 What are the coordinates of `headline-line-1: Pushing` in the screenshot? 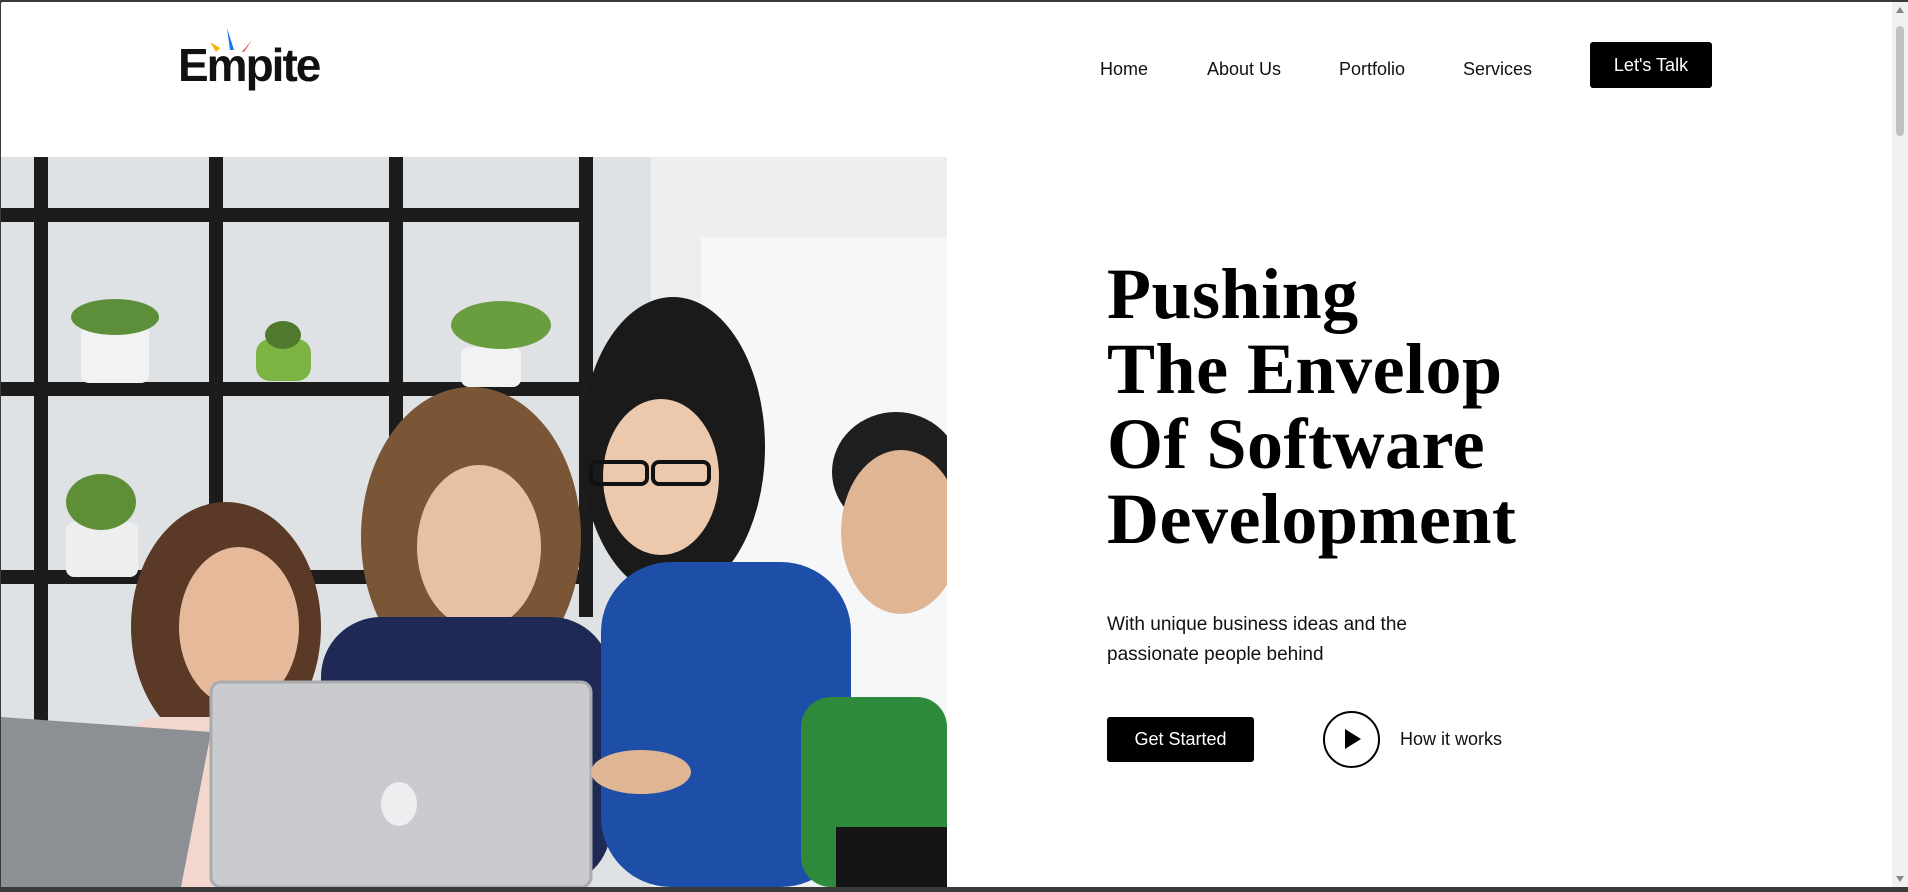 It's located at (1233, 294).